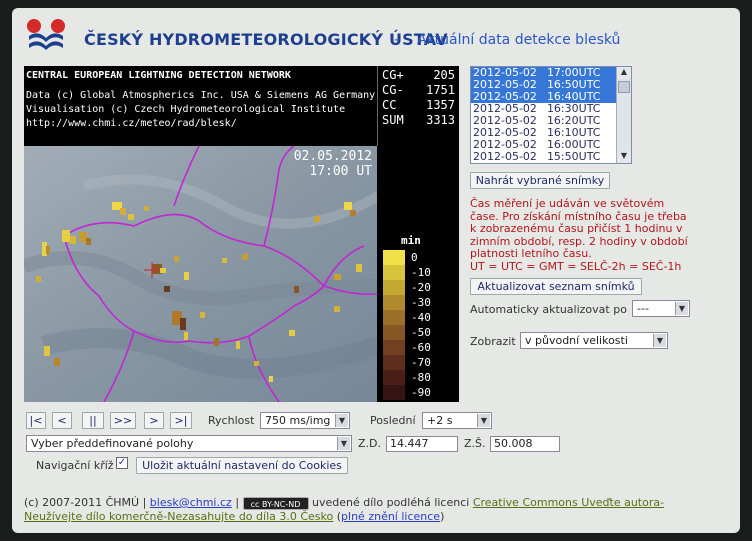 The image size is (752, 541). I want to click on save-cookies-button: Uložit aktuální nastavení do Cookies, so click(242, 465).